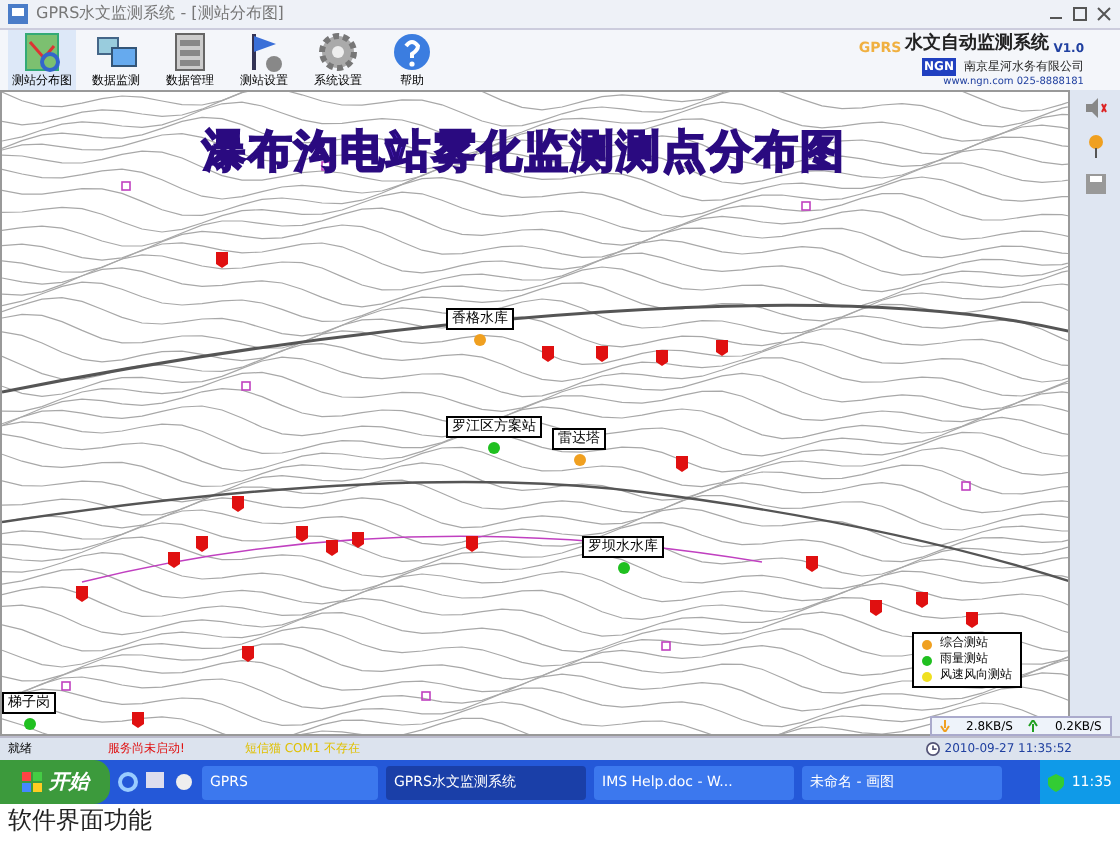  What do you see at coordinates (80, 820) in the screenshot?
I see `caption-text: 软件界面功能` at bounding box center [80, 820].